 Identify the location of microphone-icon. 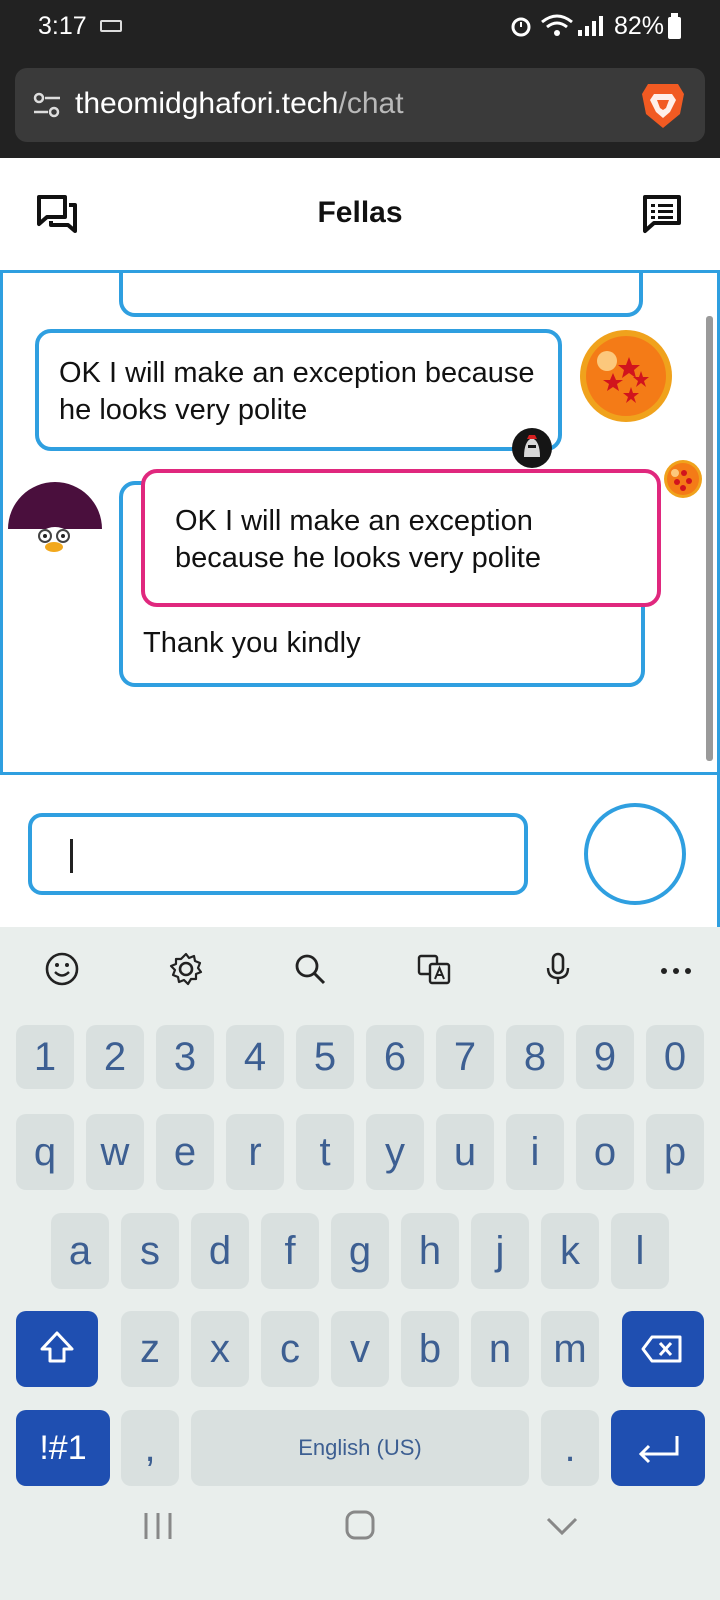
(558, 969).